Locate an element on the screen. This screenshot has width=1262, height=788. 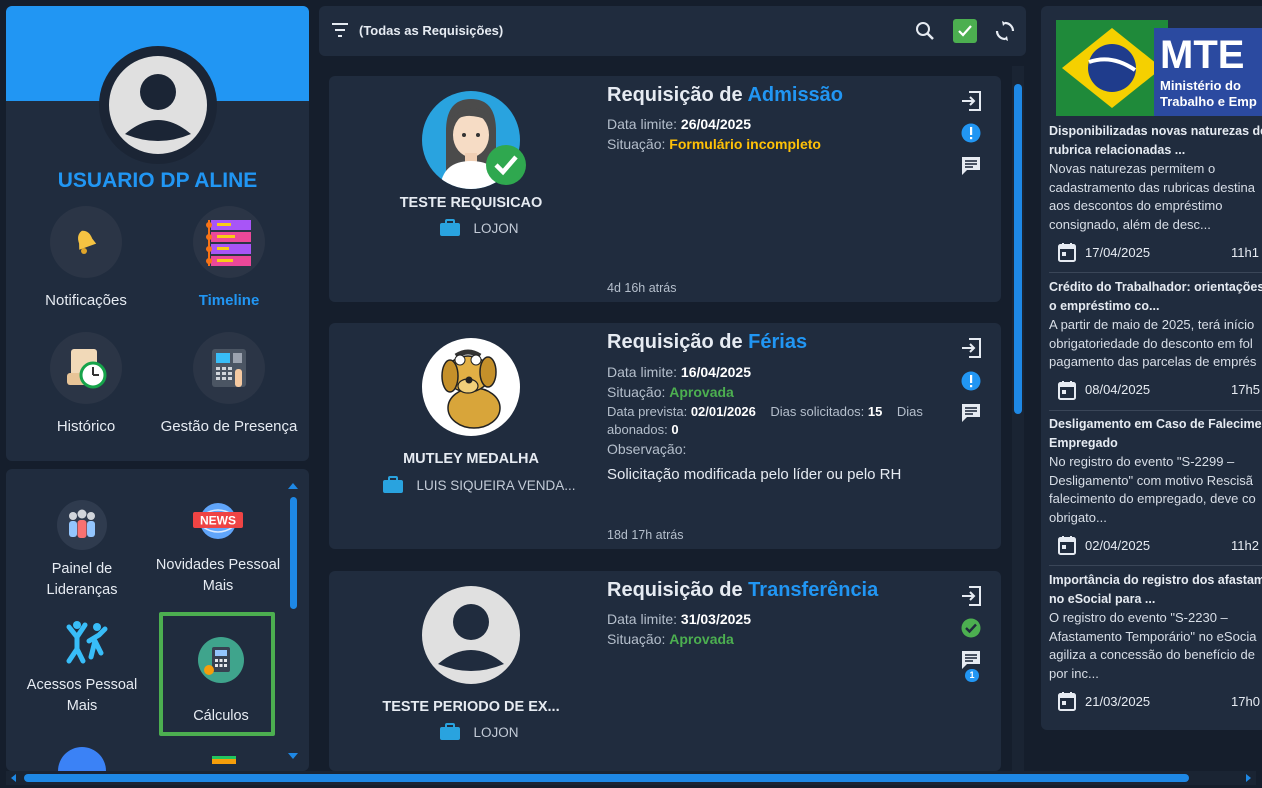
news-title: Desligamento em Caso de Falecime is located at coordinates (1155, 424).